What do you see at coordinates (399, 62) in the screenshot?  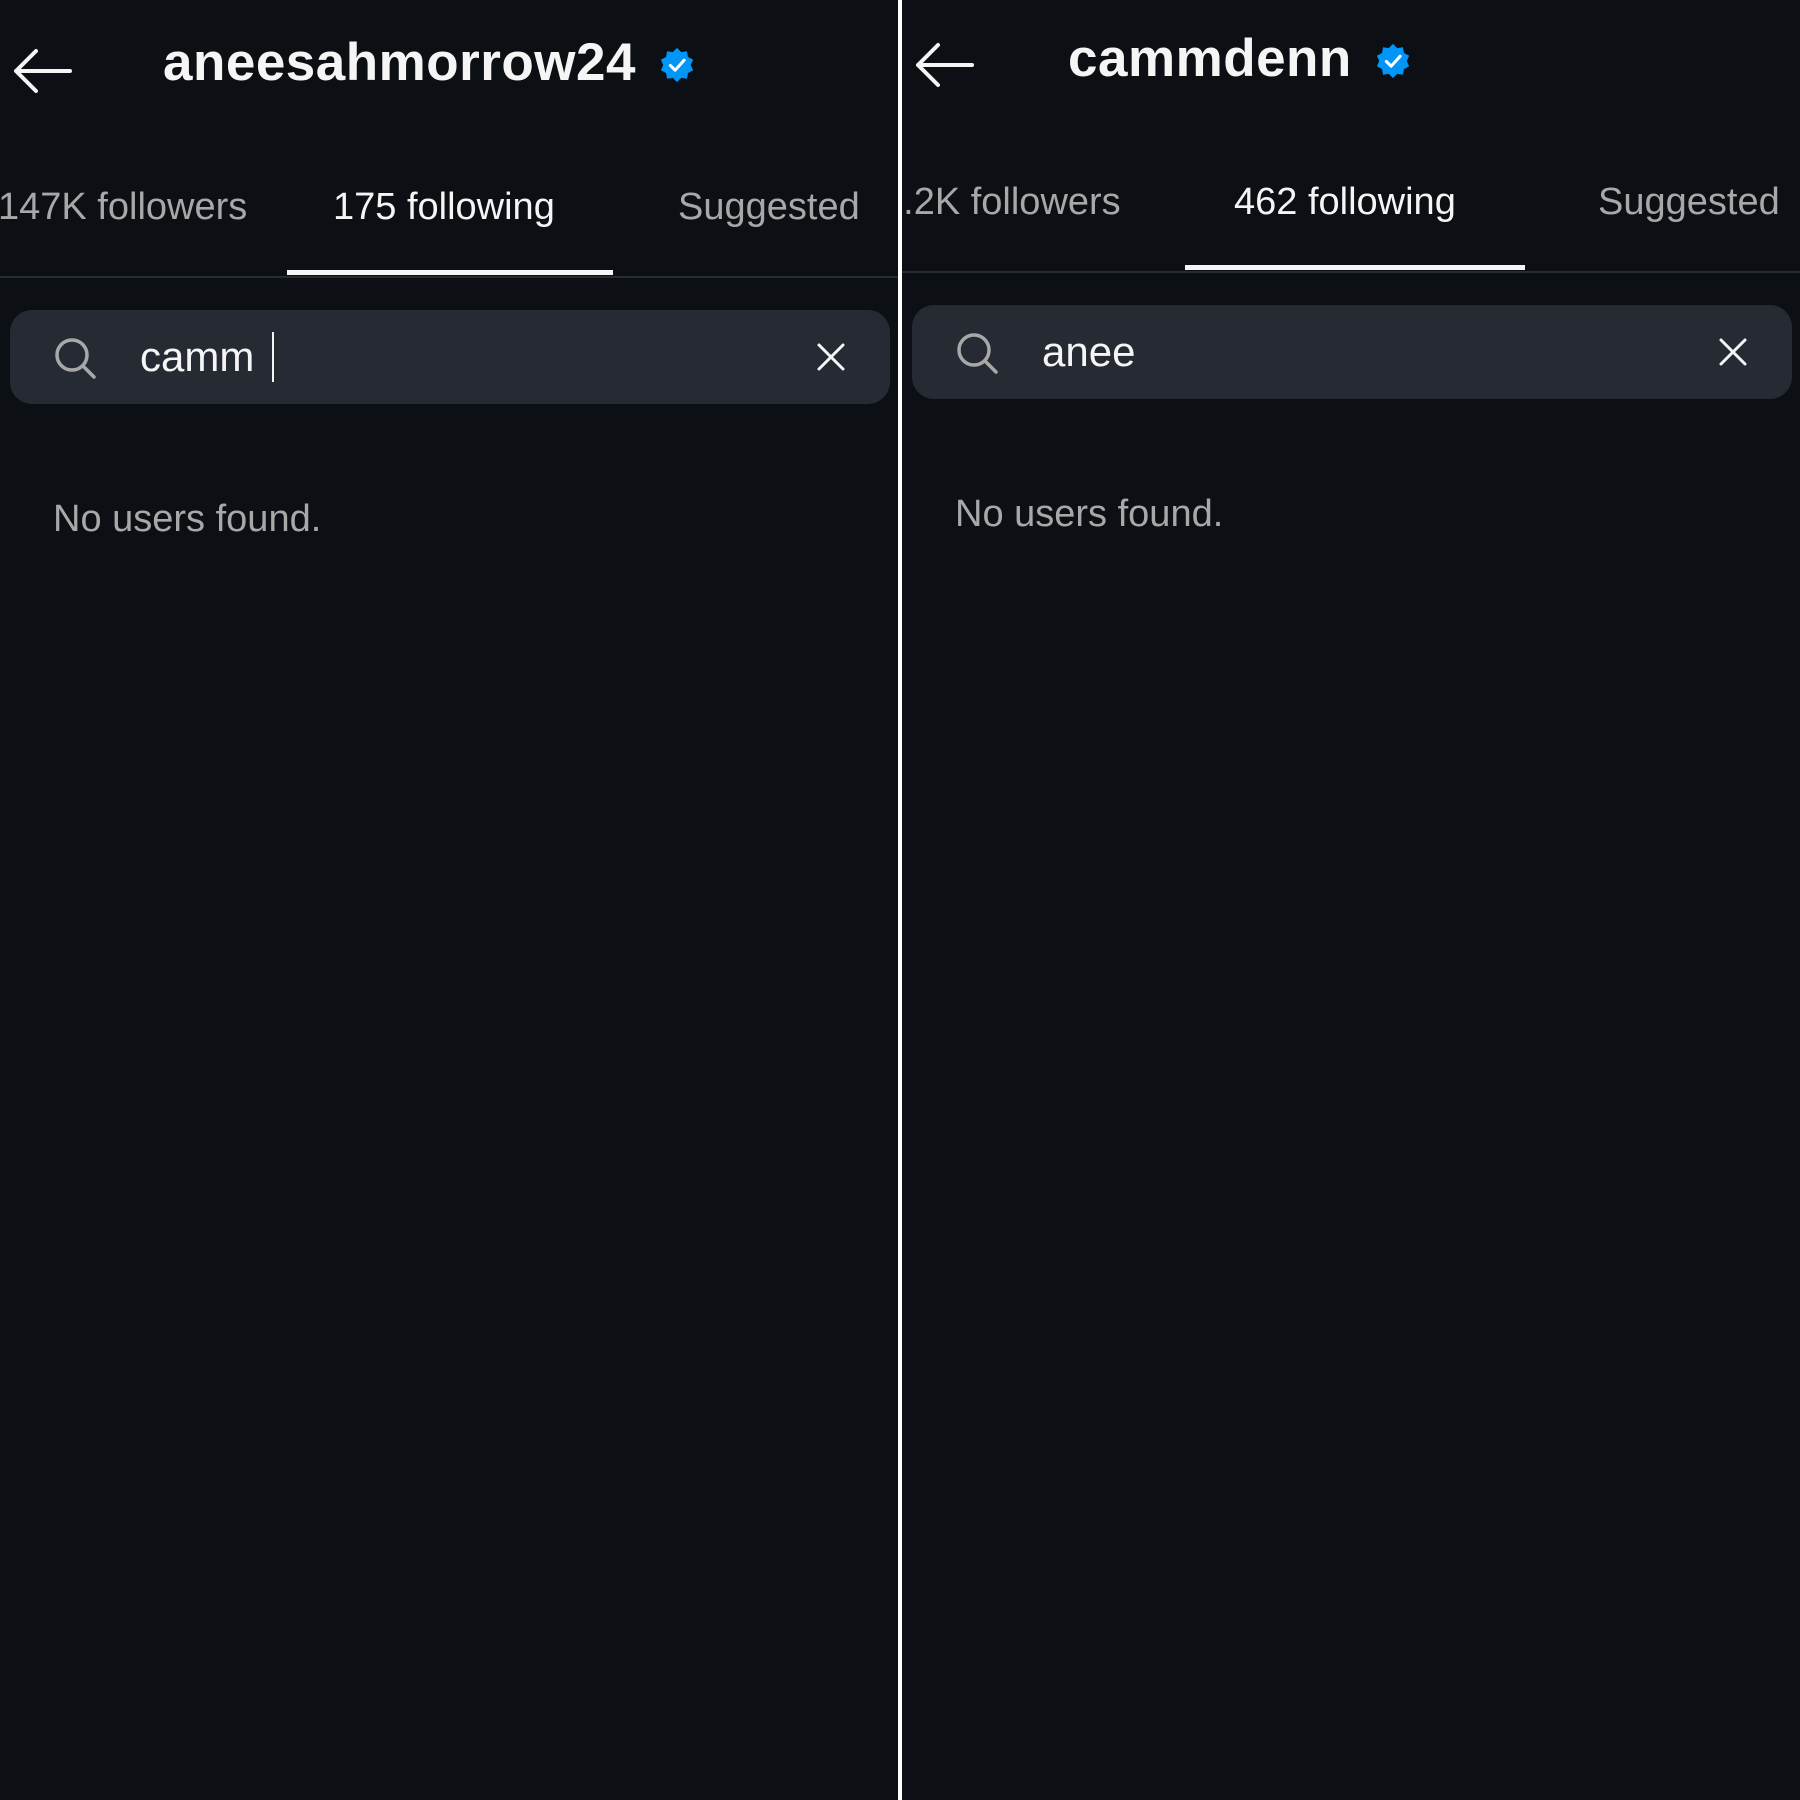 I see `page-title: aneesahmorrow24` at bounding box center [399, 62].